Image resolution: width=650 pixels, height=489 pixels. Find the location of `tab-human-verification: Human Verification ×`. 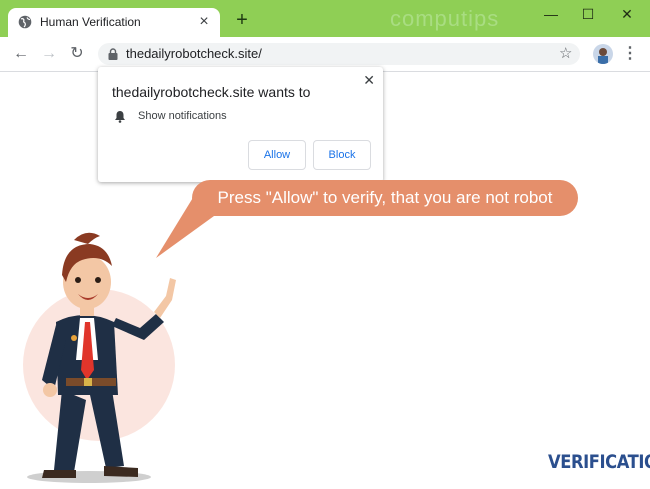

tab-human-verification: Human Verification × is located at coordinates (114, 22).